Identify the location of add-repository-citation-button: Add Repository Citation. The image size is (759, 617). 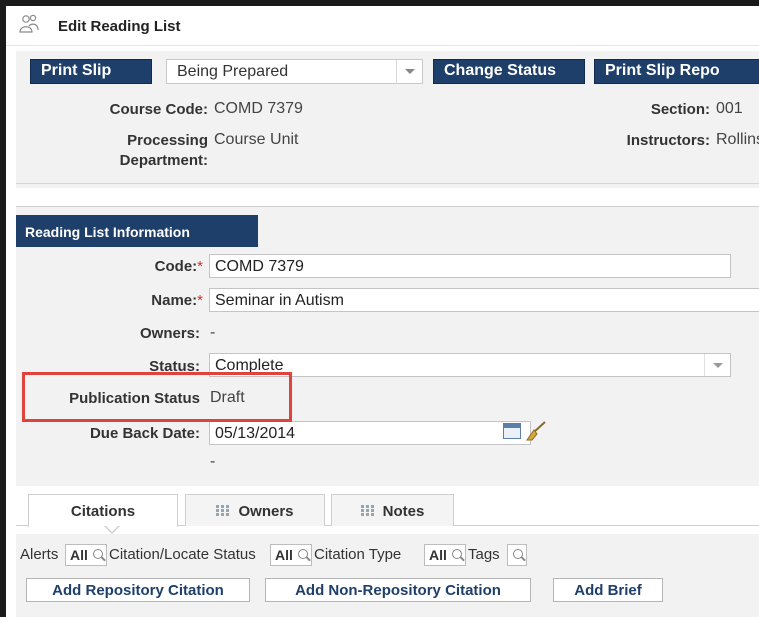
(138, 590).